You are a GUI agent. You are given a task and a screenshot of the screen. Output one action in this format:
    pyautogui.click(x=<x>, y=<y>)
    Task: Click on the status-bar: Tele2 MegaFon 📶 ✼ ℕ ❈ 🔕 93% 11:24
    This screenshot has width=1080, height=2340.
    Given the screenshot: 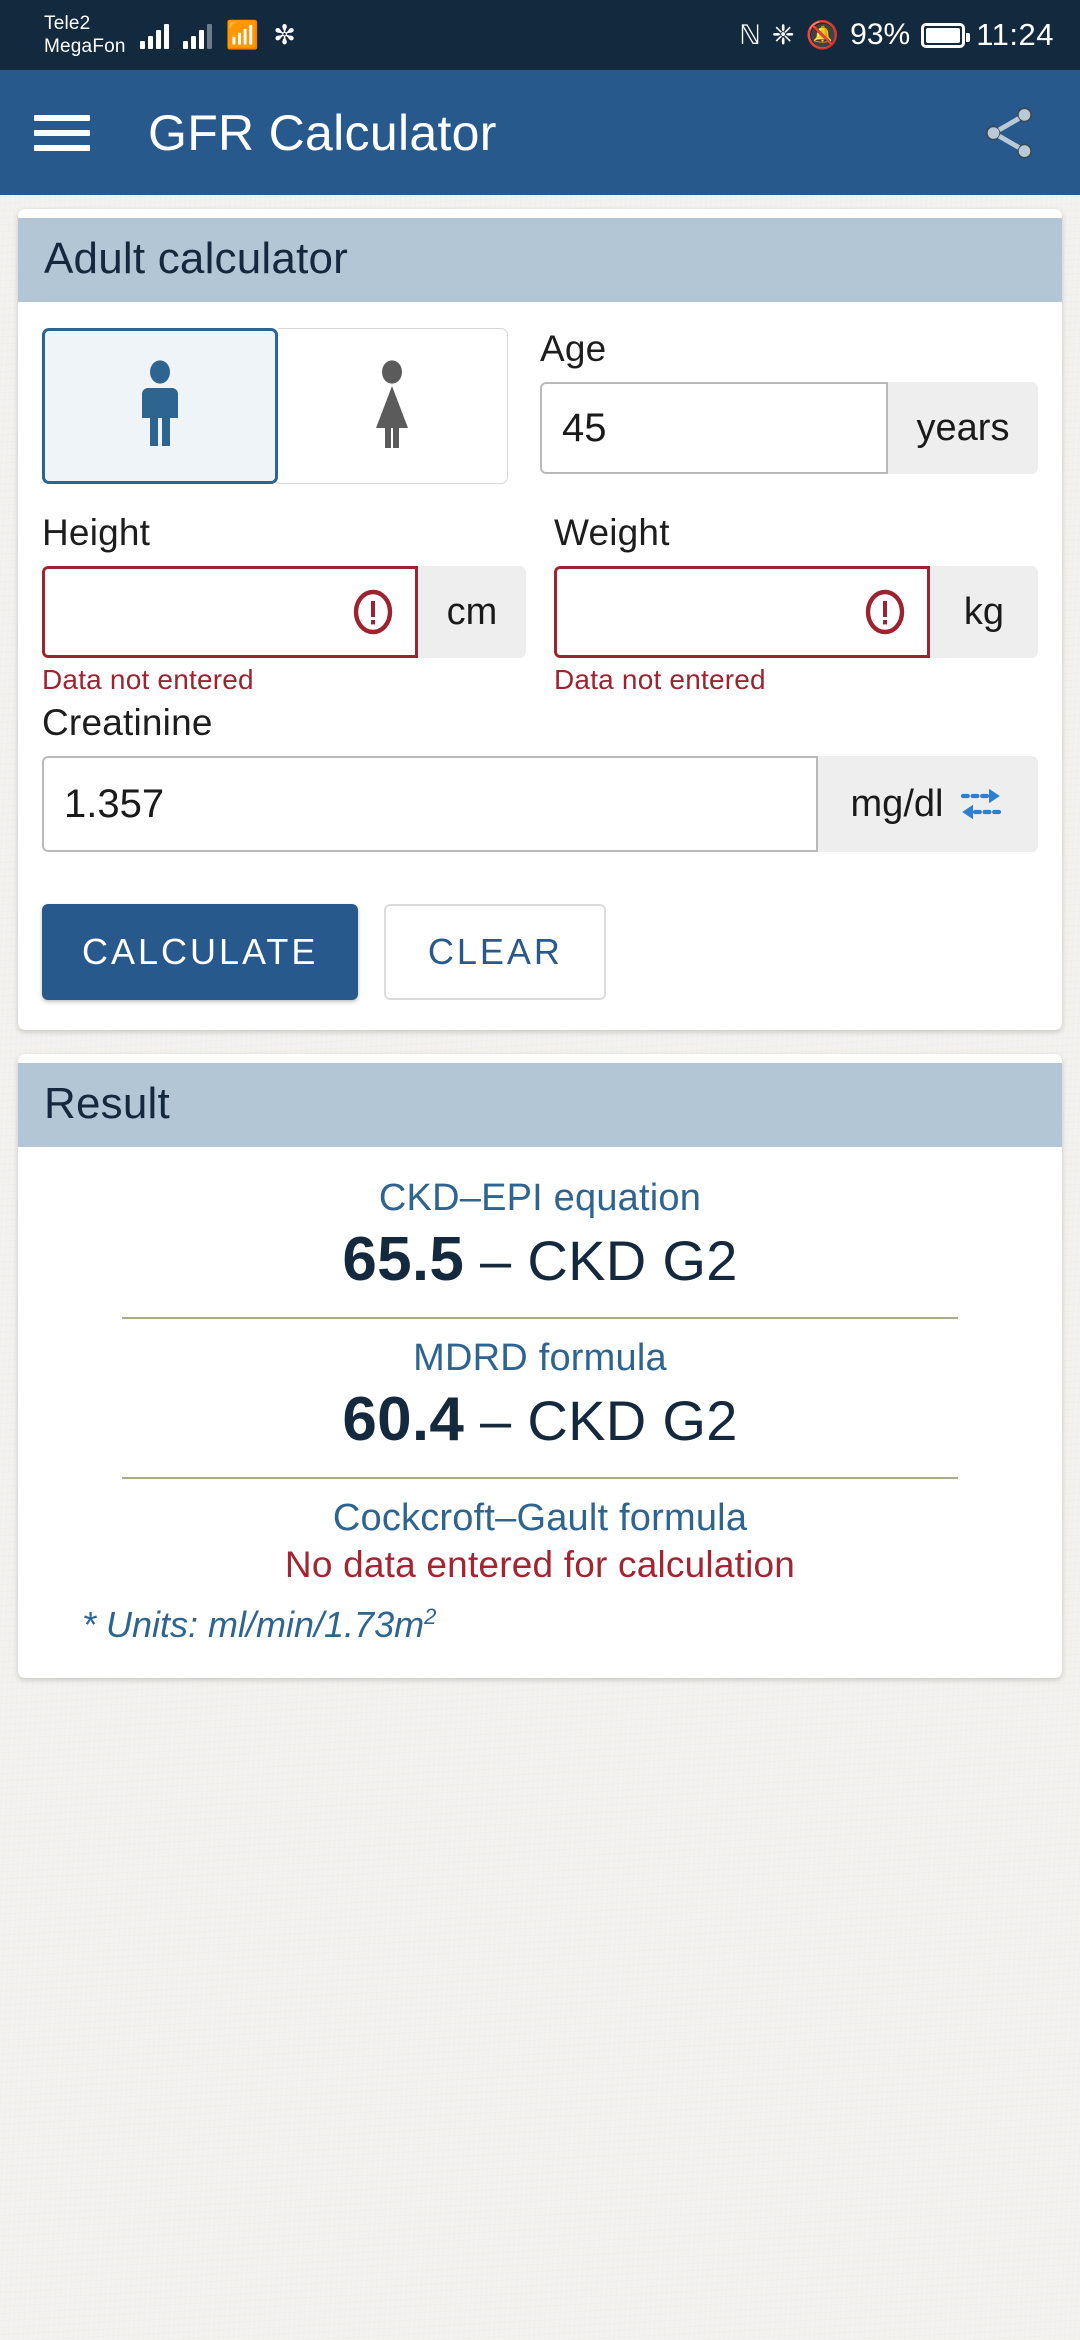 What is the action you would take?
    pyautogui.click(x=540, y=35)
    